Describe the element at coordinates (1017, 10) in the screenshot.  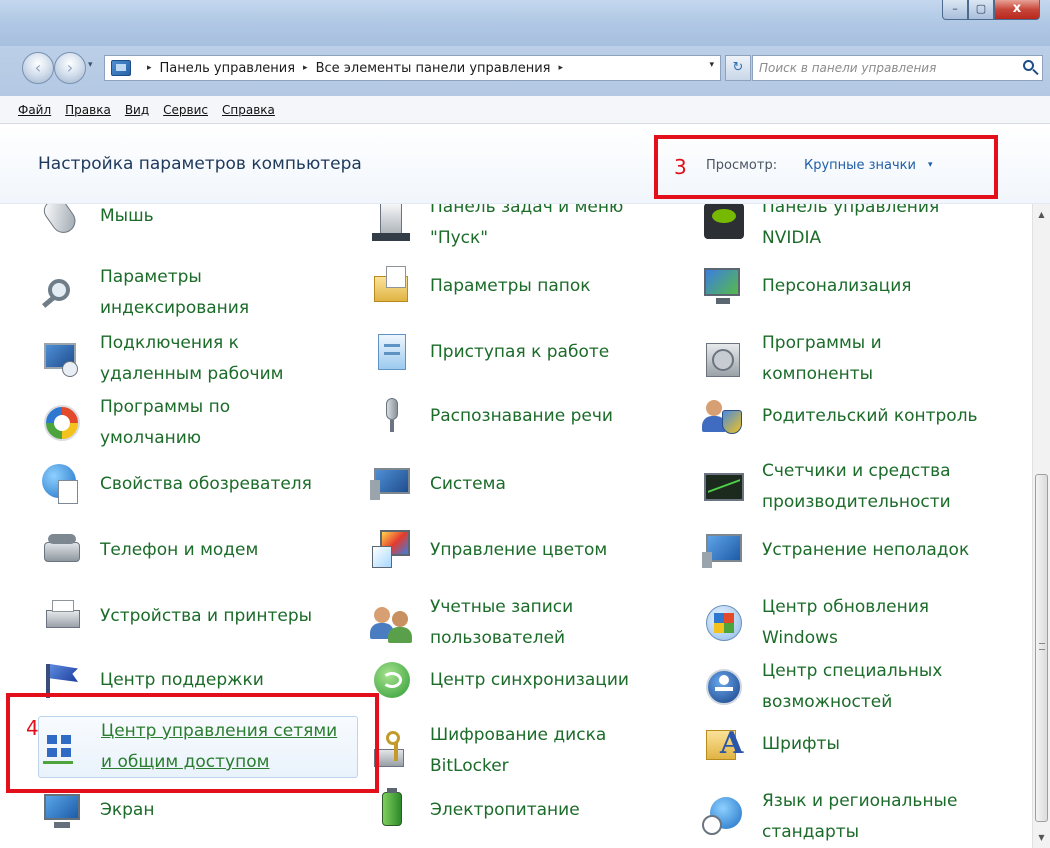
I see `close-button: x` at that location.